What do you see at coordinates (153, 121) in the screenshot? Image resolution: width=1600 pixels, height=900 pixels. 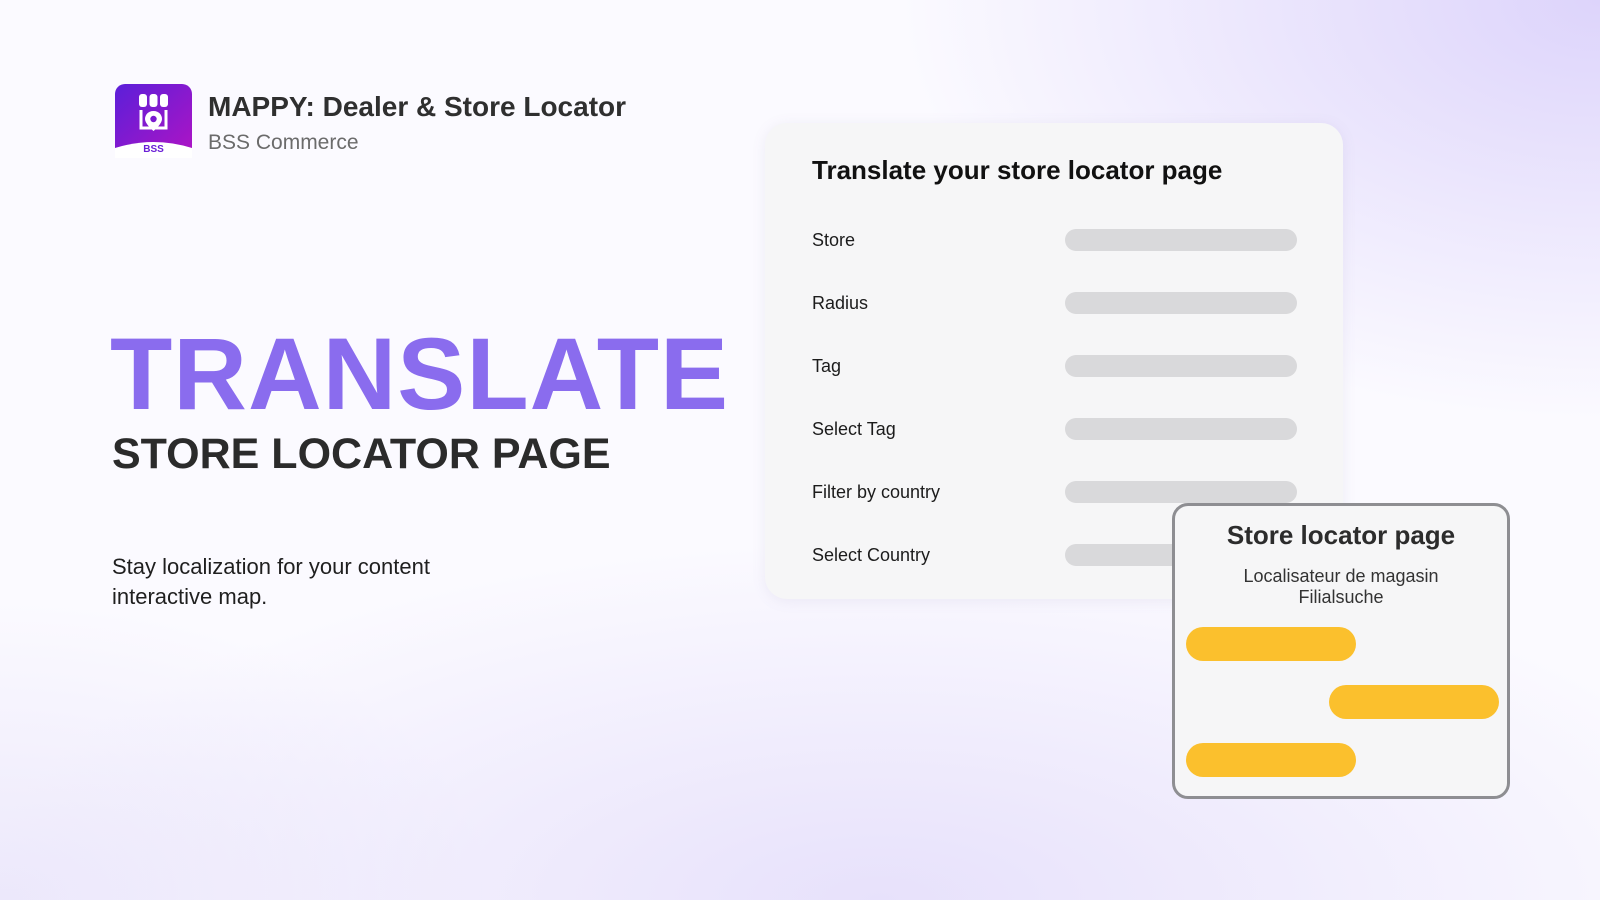 I see `app-logo: BSS` at bounding box center [153, 121].